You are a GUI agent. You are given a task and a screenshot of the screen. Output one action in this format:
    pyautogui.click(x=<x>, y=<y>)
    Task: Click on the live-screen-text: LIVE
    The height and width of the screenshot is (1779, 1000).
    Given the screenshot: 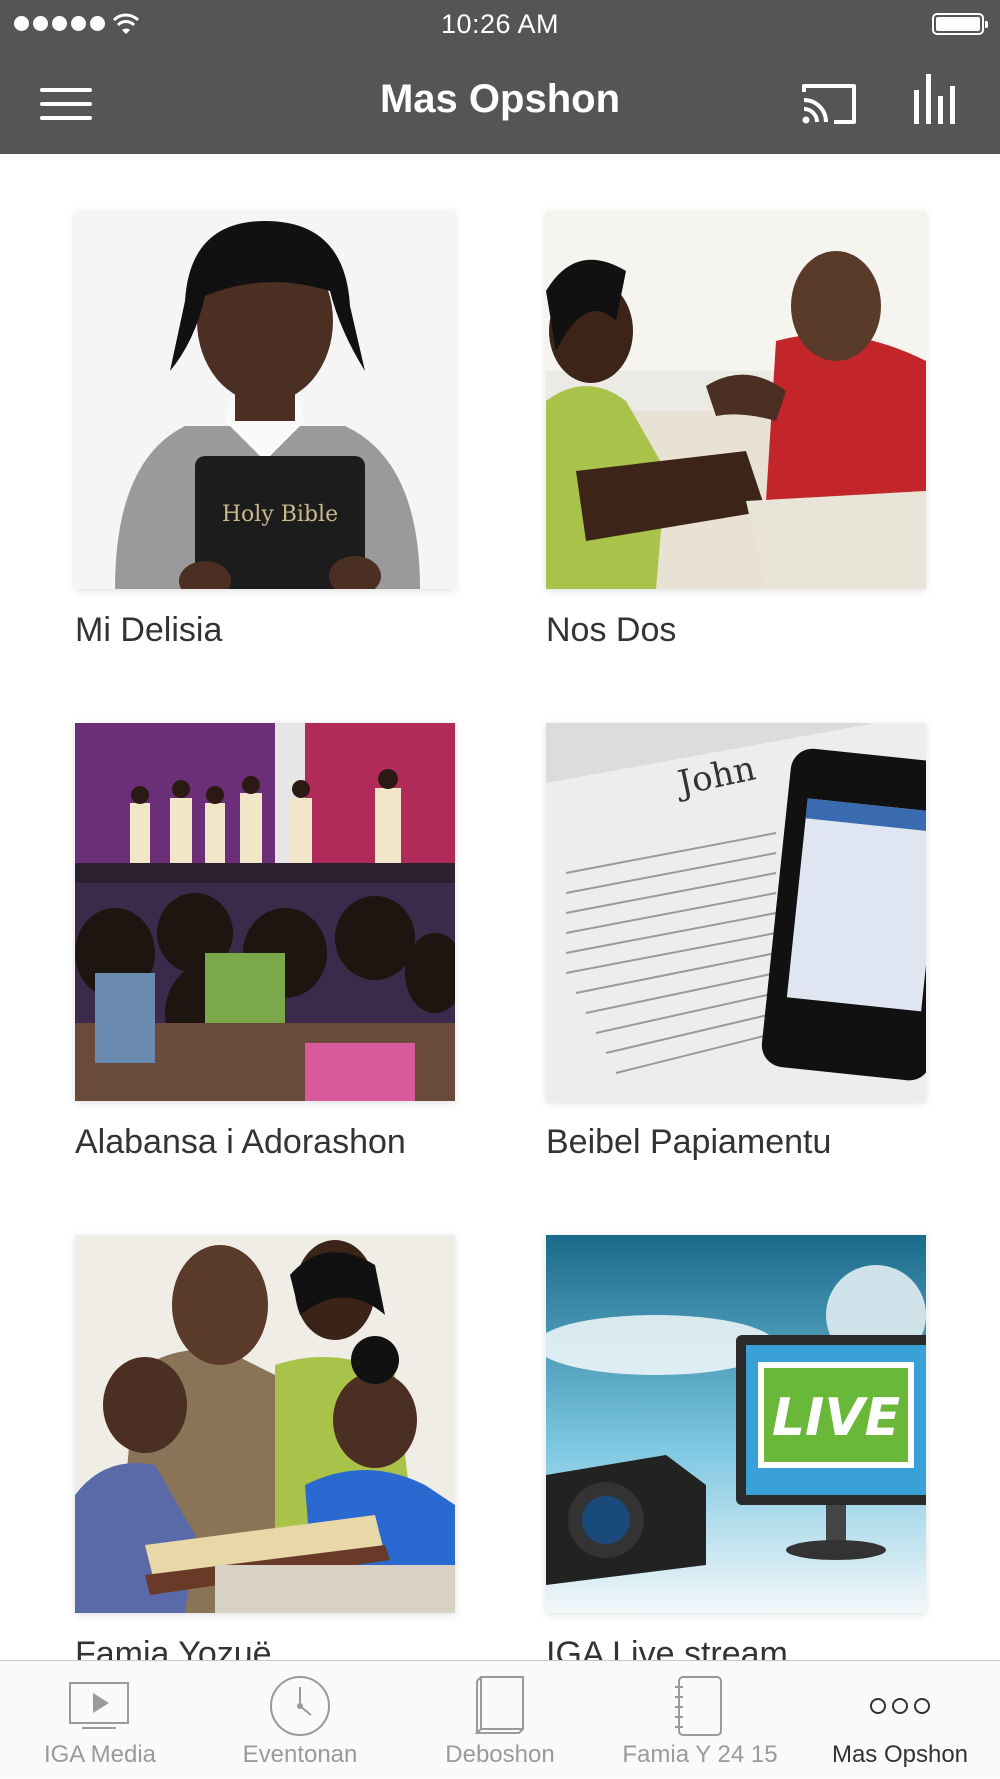 What is the action you would take?
    pyautogui.click(x=836, y=1418)
    